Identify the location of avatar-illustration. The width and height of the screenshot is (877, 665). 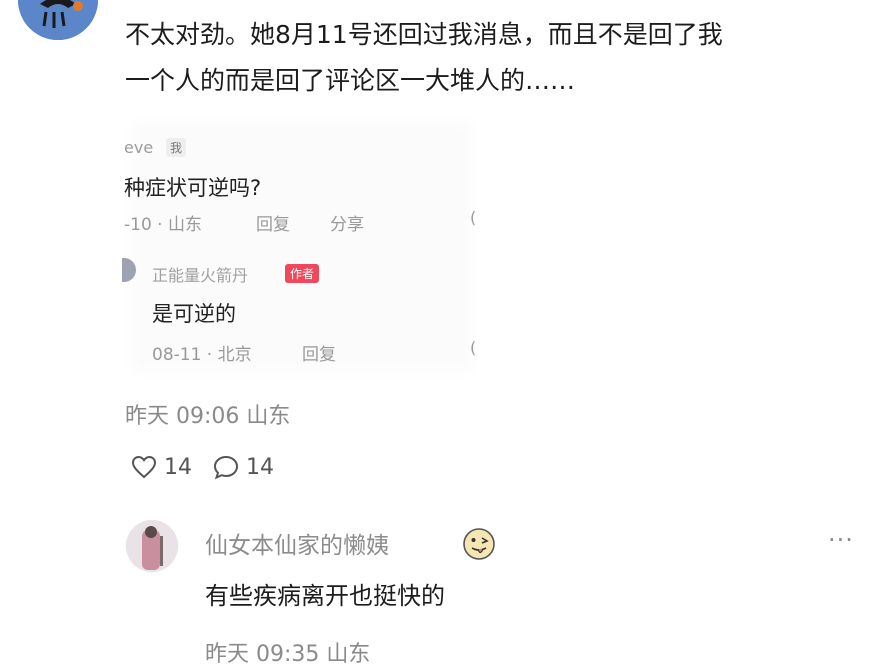
(58, 20).